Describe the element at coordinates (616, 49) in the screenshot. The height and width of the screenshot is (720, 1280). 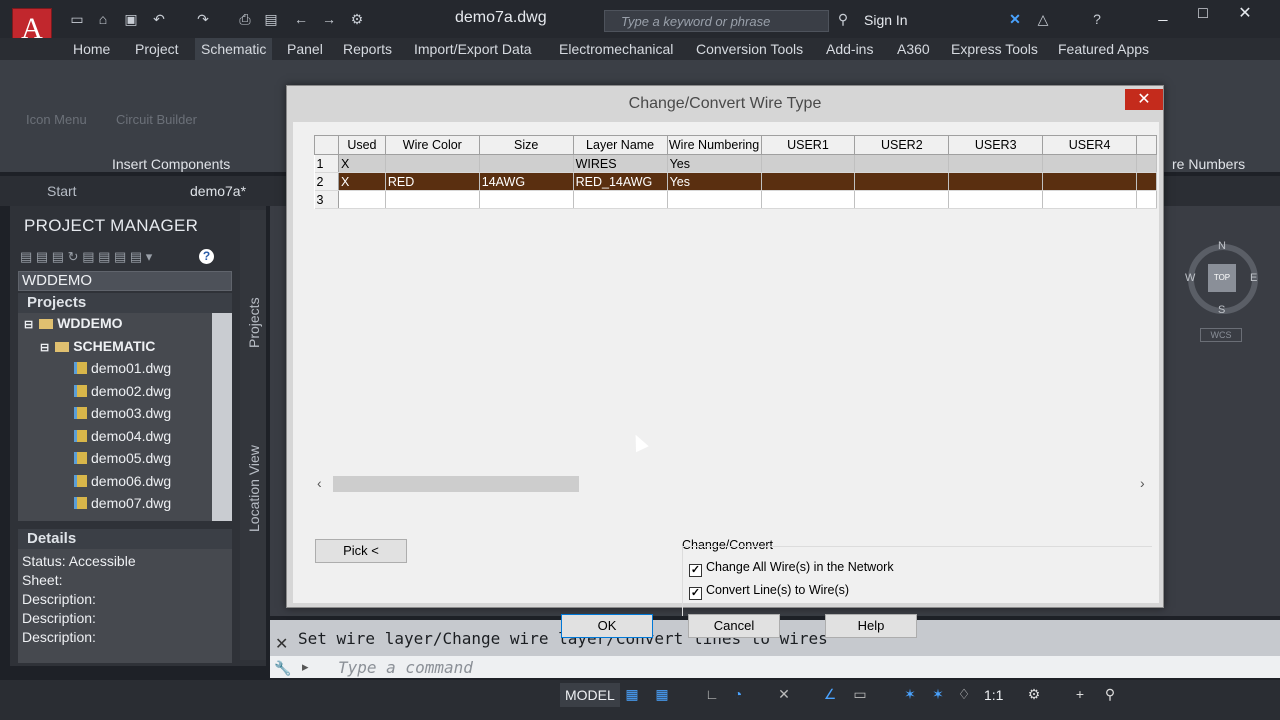
I see `tab-electromechanical: Electromechanical` at that location.